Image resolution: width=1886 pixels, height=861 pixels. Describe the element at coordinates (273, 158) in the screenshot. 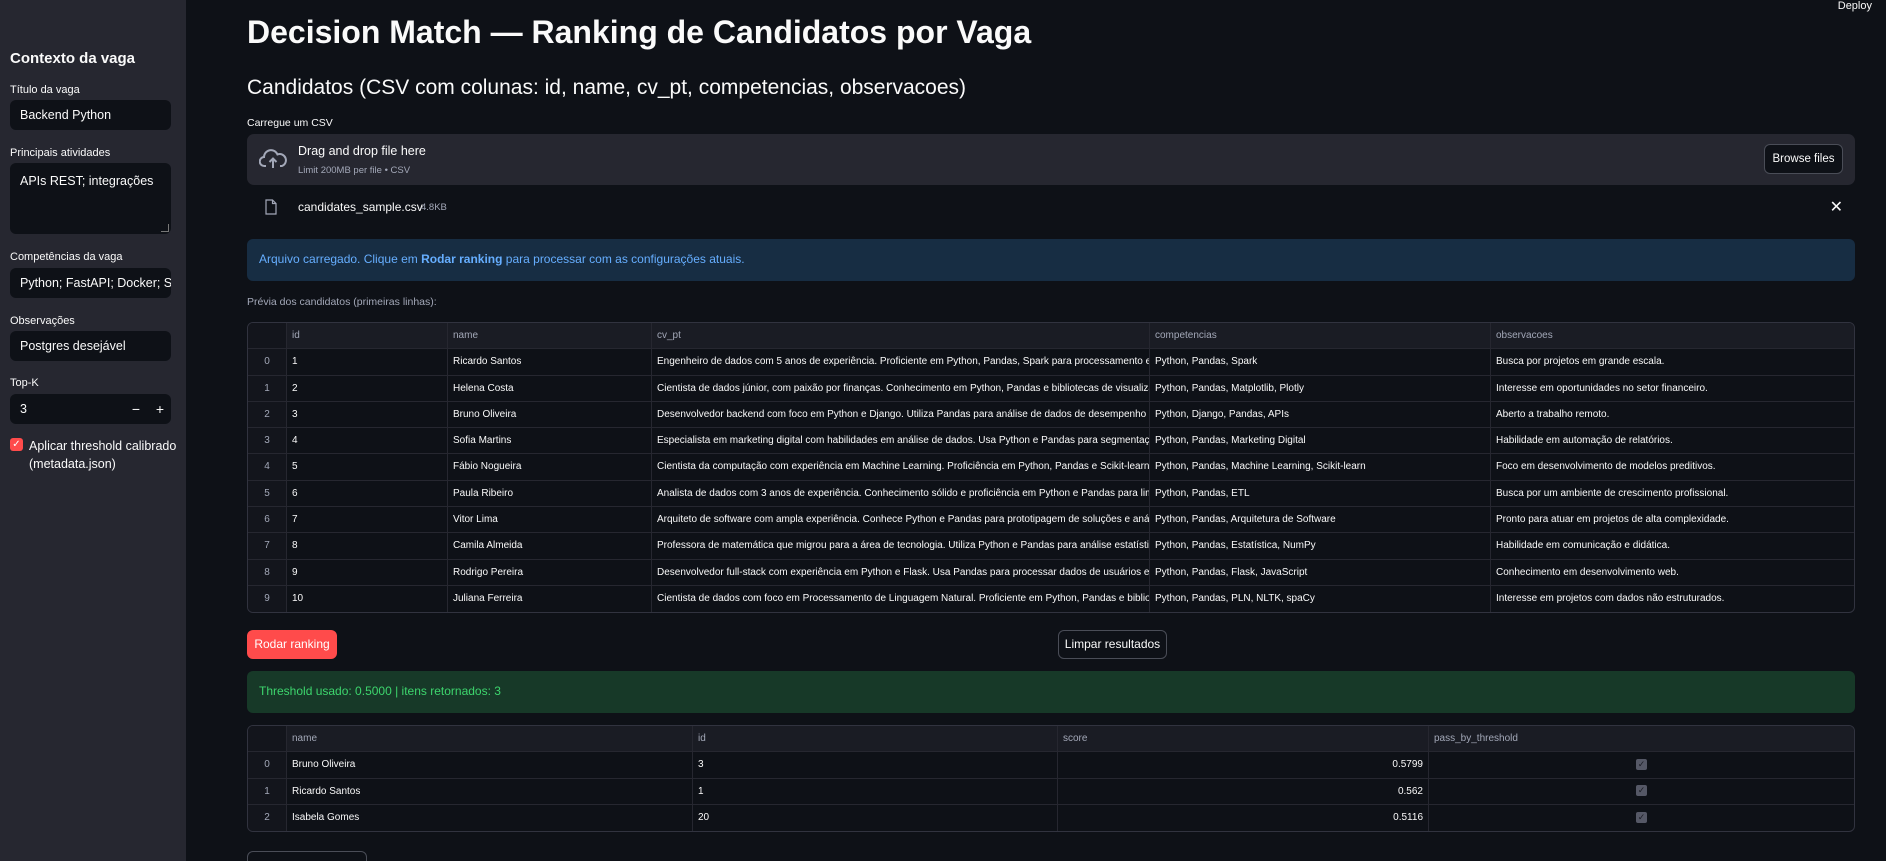

I see `cloud-upload-icon` at that location.